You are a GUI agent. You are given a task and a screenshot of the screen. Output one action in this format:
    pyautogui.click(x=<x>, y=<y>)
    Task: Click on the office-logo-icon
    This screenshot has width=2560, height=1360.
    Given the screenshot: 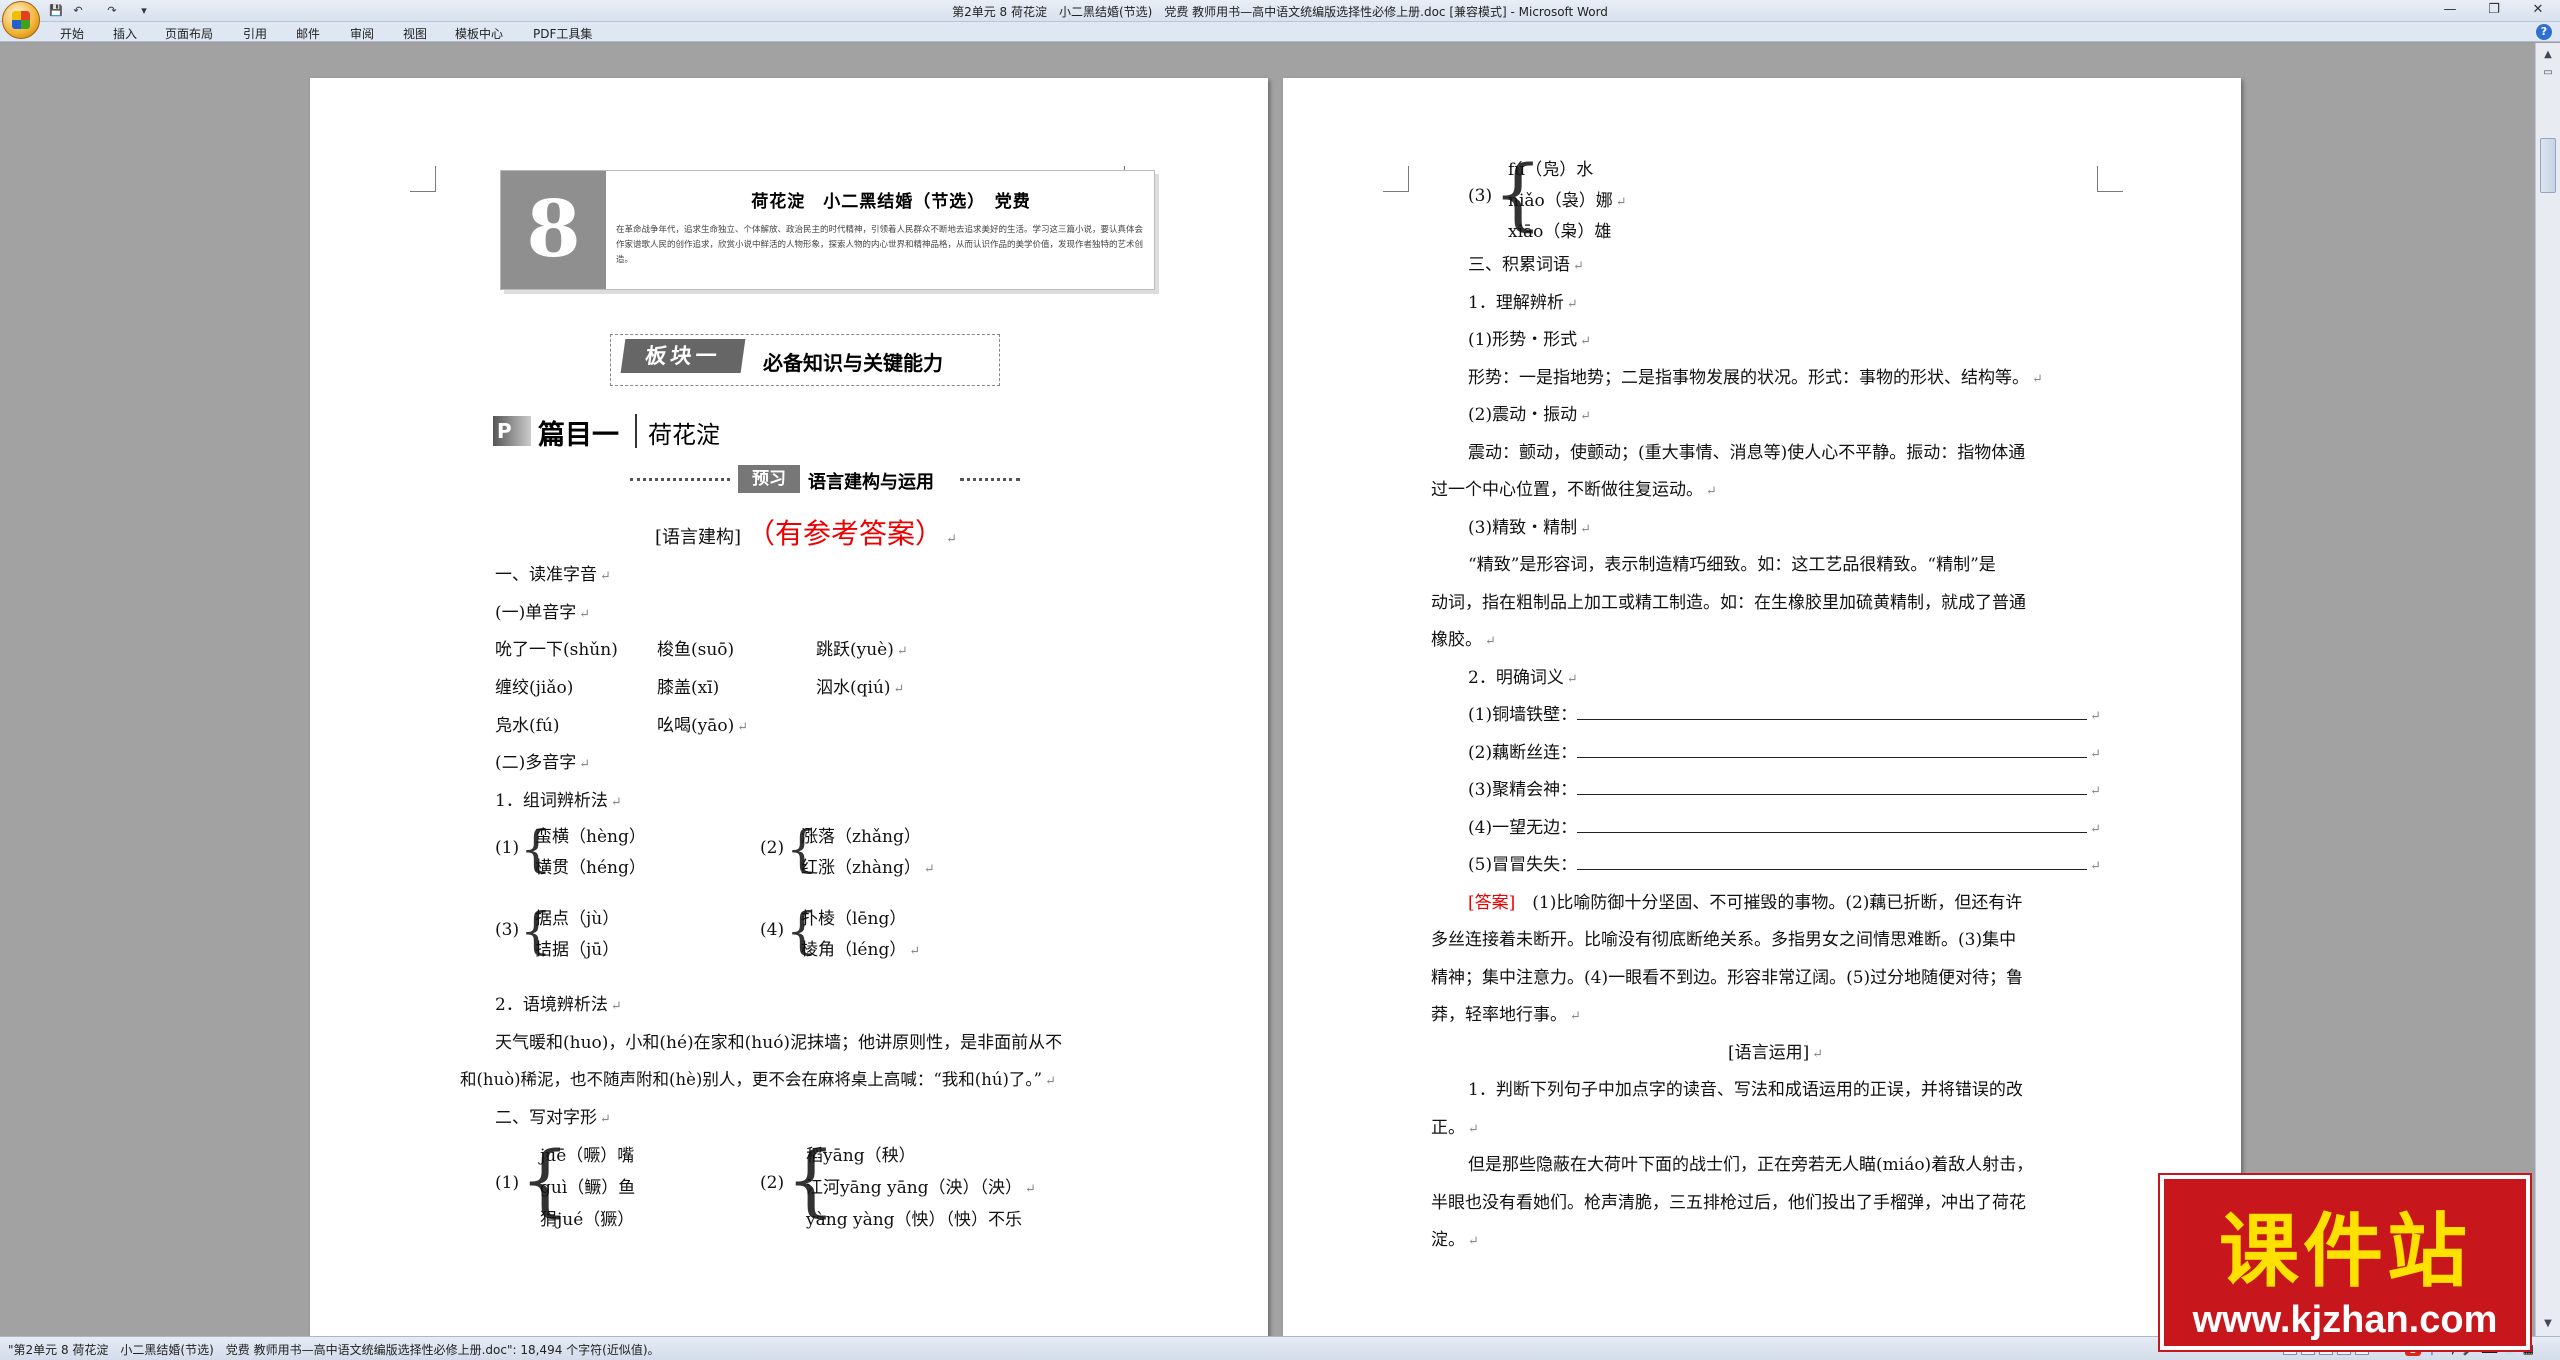 What is the action you would take?
    pyautogui.click(x=21, y=20)
    